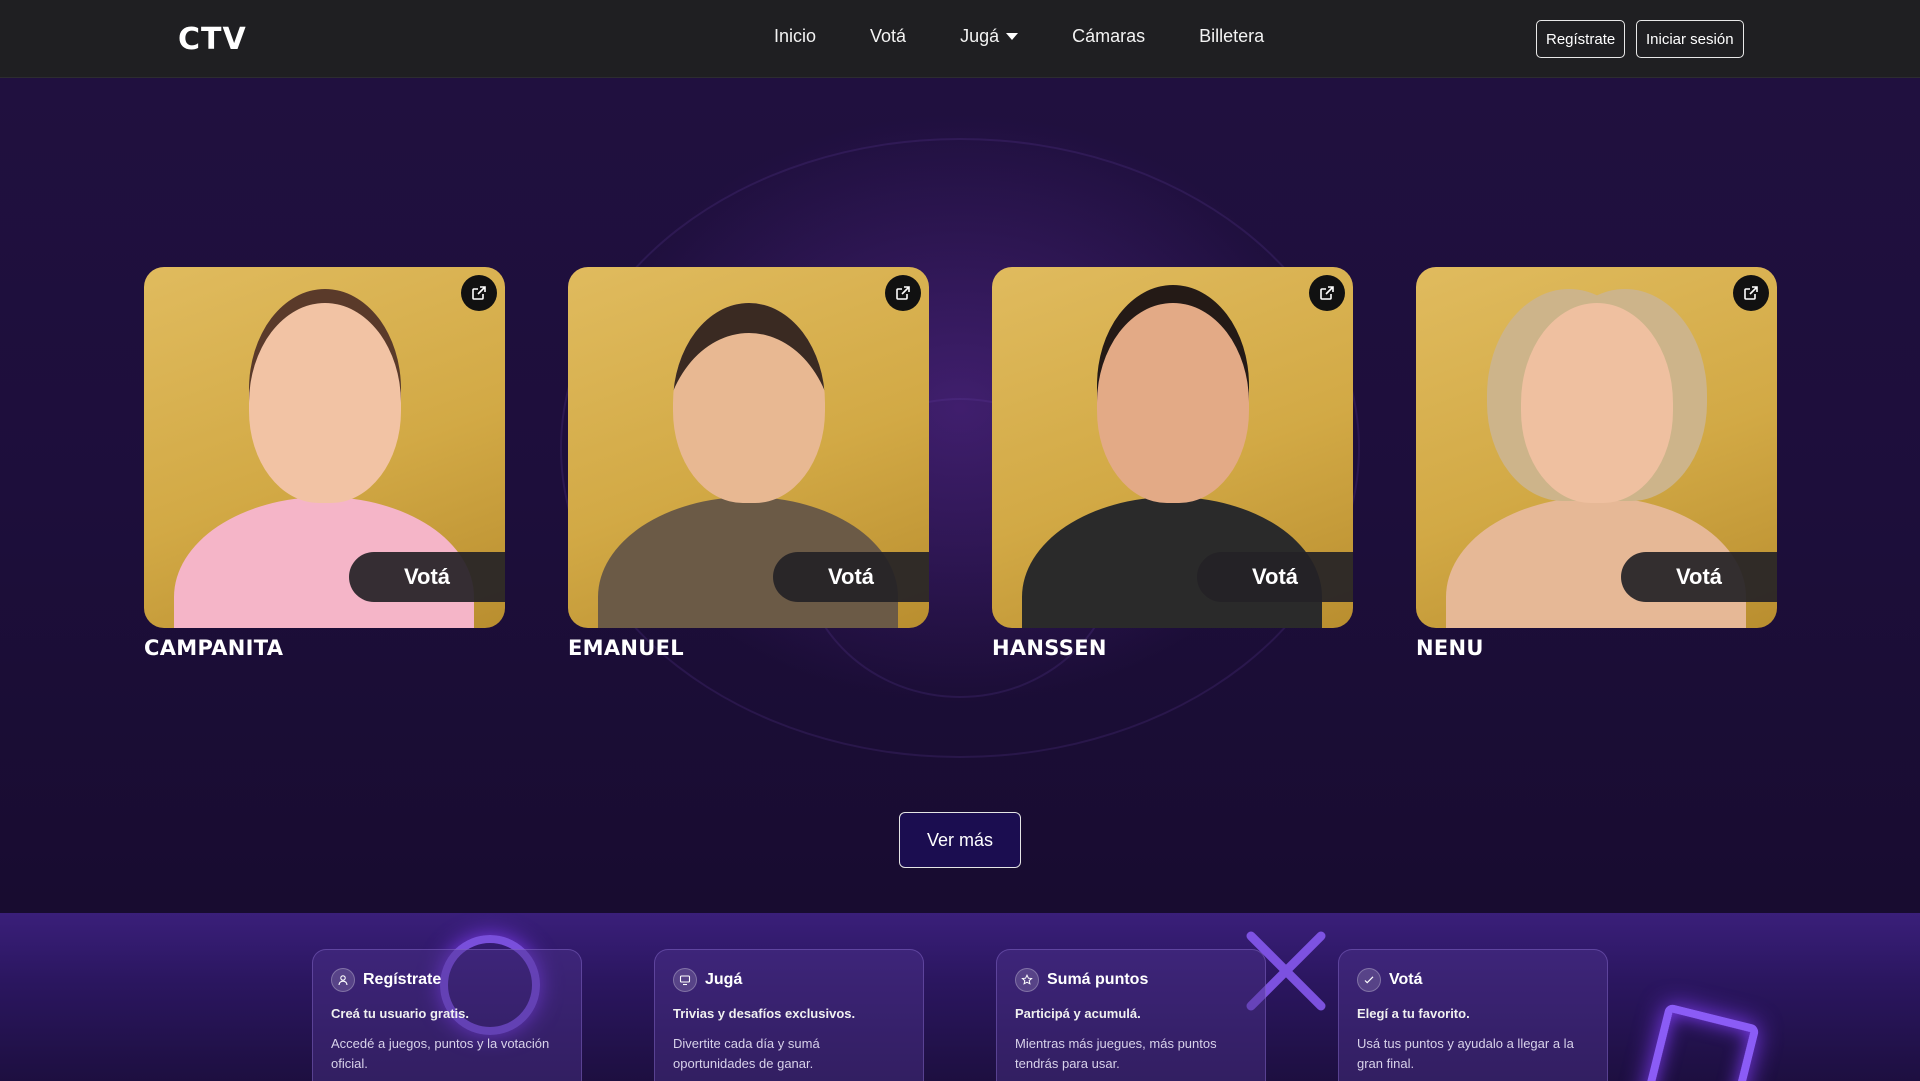 Image resolution: width=1920 pixels, height=1081 pixels. What do you see at coordinates (1012, 36) in the screenshot?
I see `caret-down-icon` at bounding box center [1012, 36].